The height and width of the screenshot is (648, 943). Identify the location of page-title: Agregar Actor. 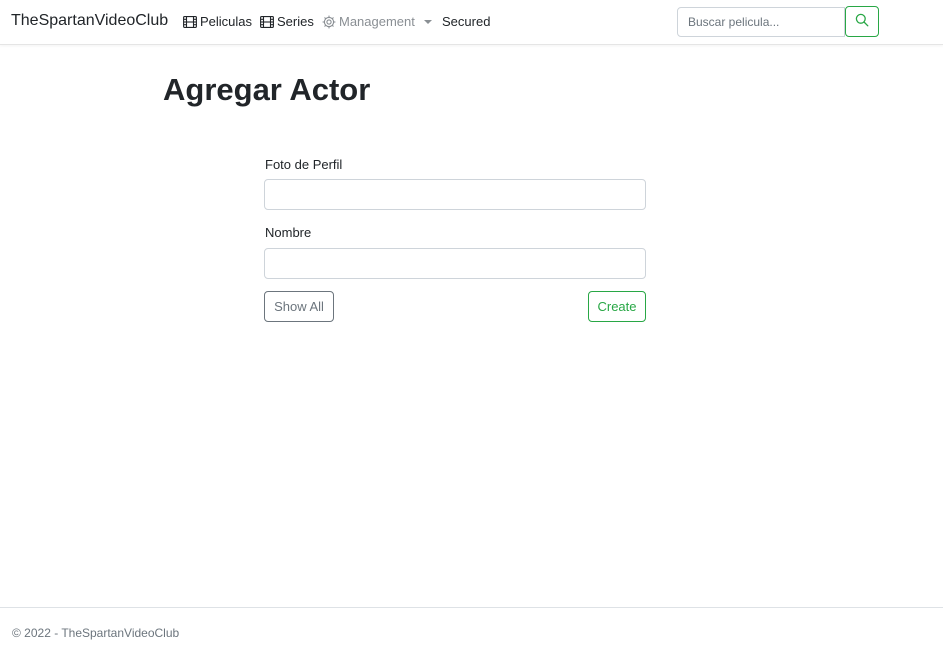
(267, 89).